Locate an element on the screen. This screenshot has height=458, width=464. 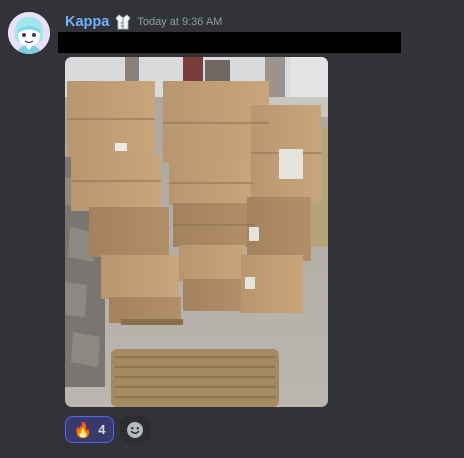
reaction-bar: 🔥 4 is located at coordinates (107, 429).